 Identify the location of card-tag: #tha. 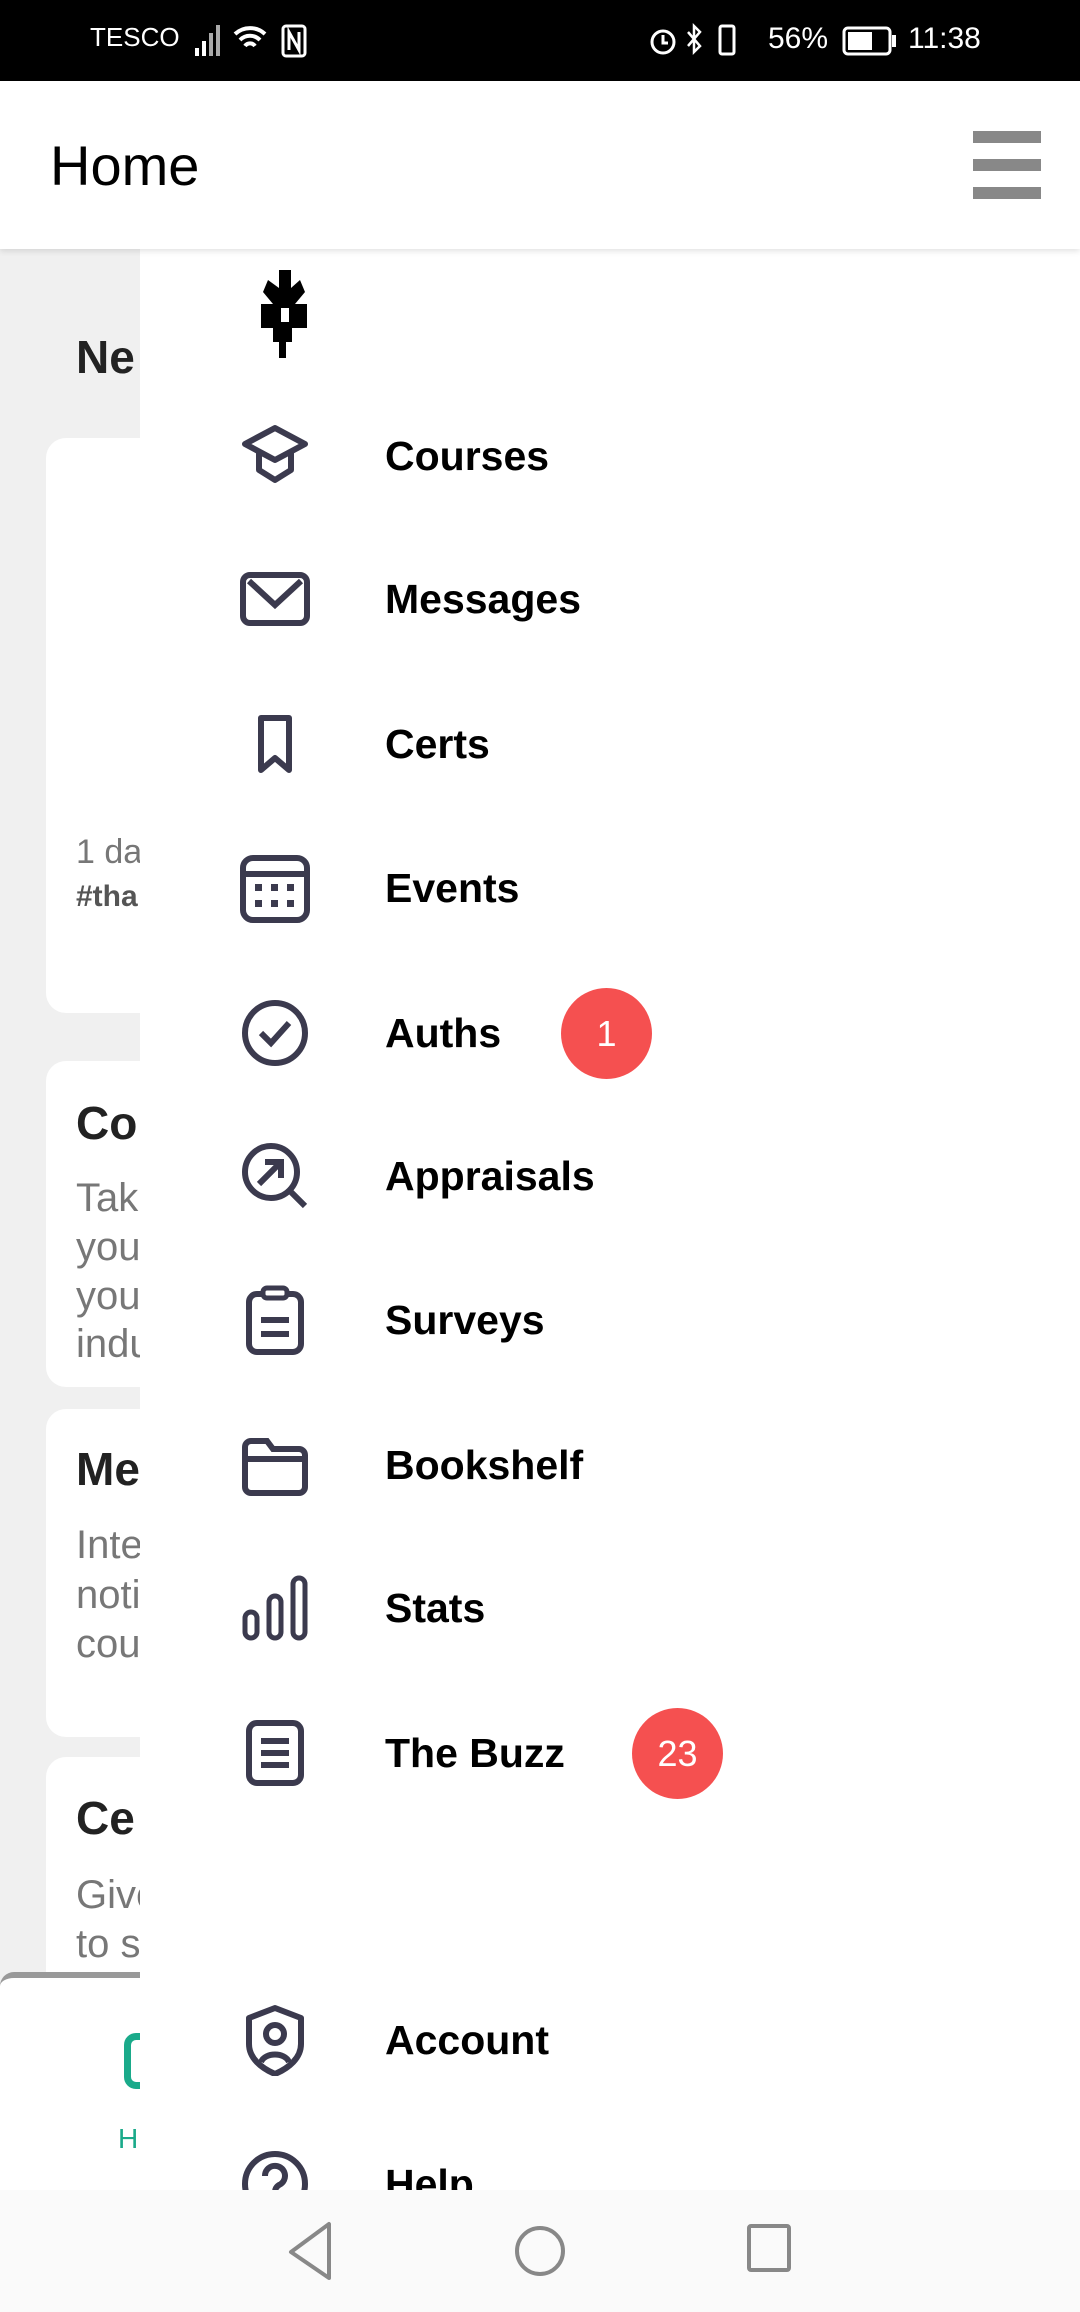
(107, 896).